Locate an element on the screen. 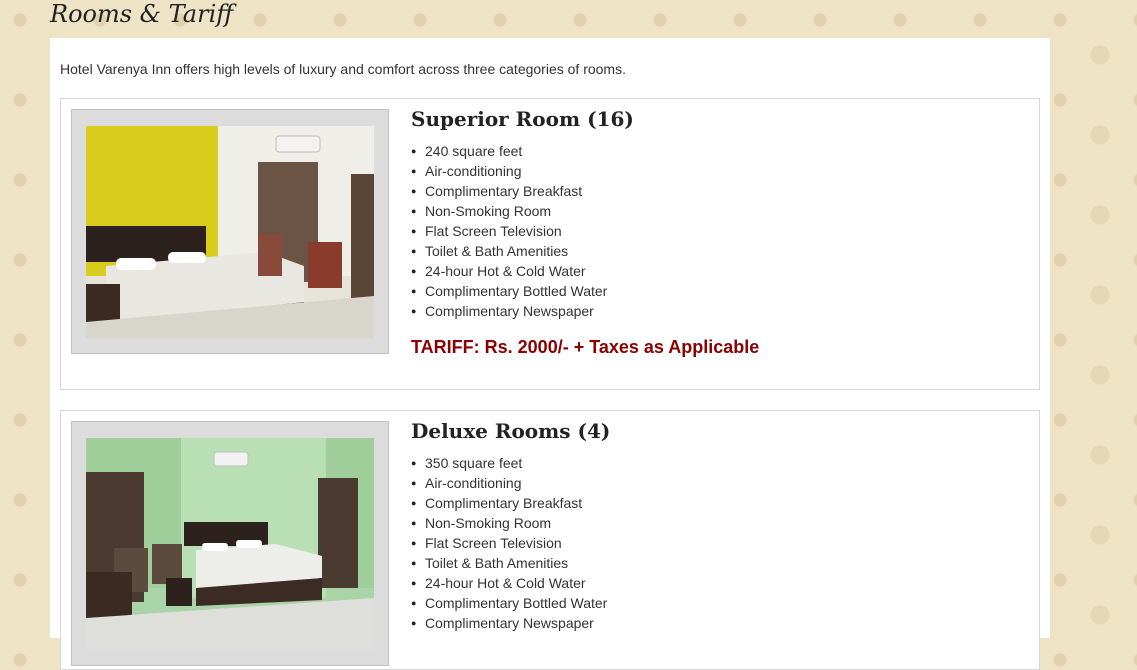 The width and height of the screenshot is (1137, 670). superior-room-photo-image is located at coordinates (230, 232).